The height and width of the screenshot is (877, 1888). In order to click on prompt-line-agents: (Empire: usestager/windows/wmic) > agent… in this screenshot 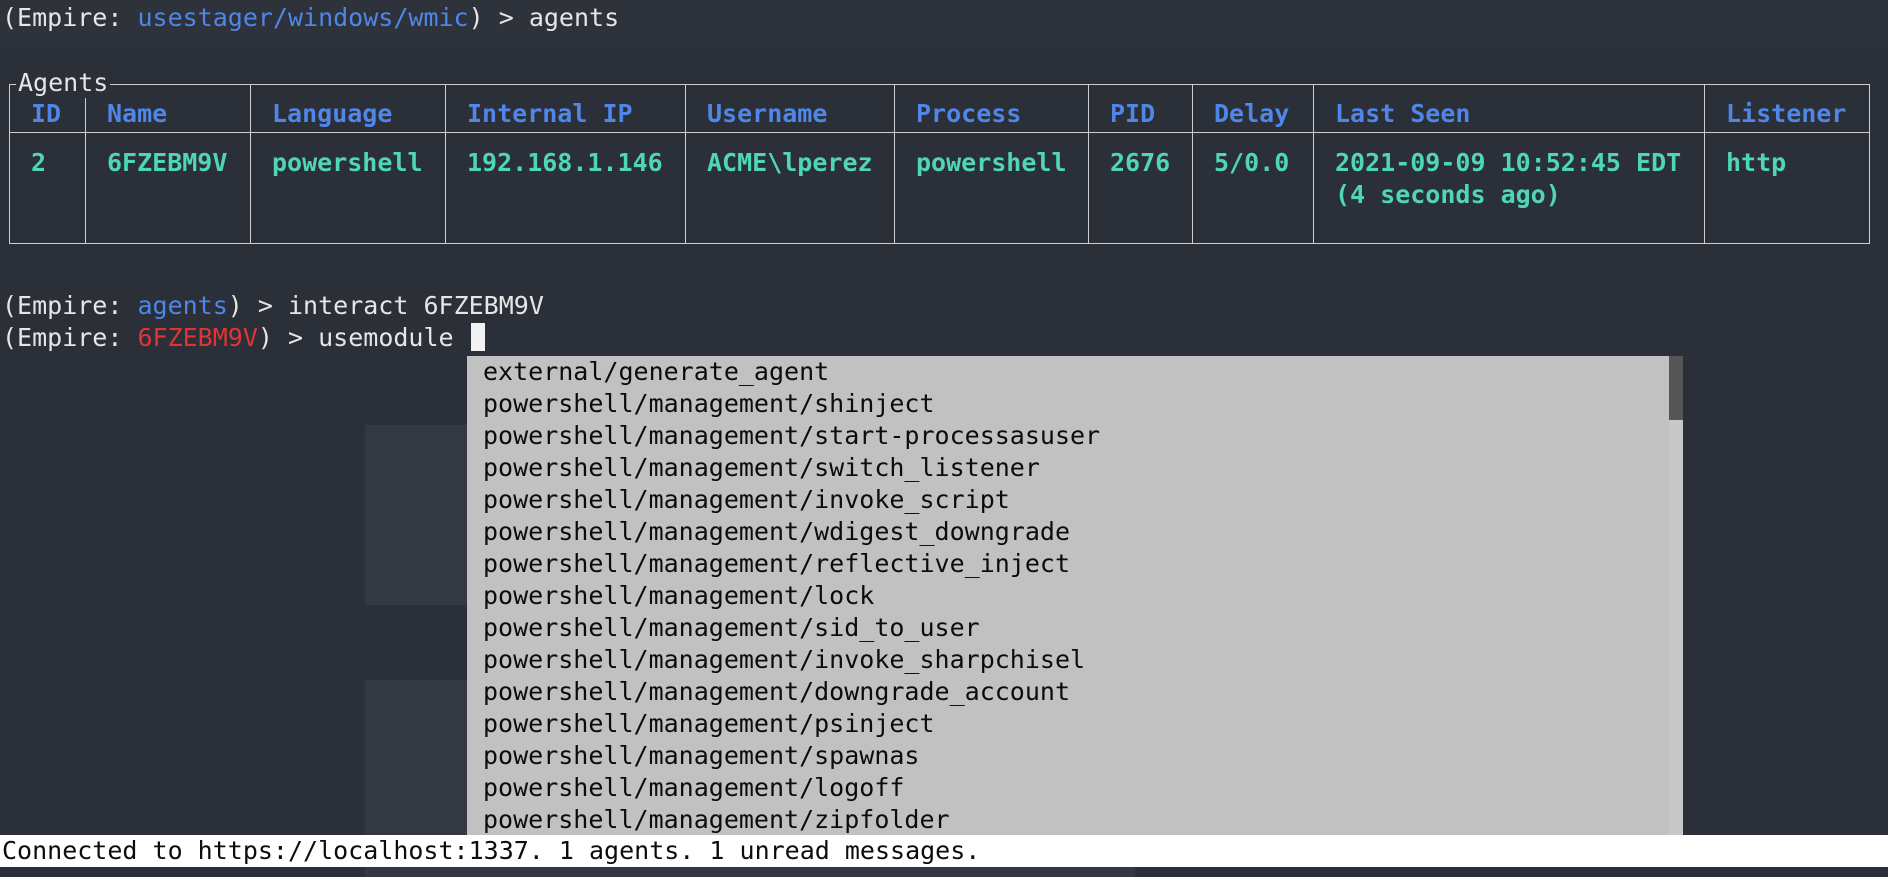, I will do `click(310, 18)`.